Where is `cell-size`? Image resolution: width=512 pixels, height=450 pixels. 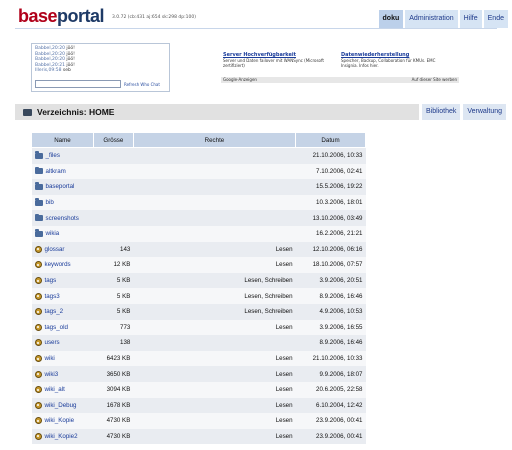
cell-size is located at coordinates (113, 233).